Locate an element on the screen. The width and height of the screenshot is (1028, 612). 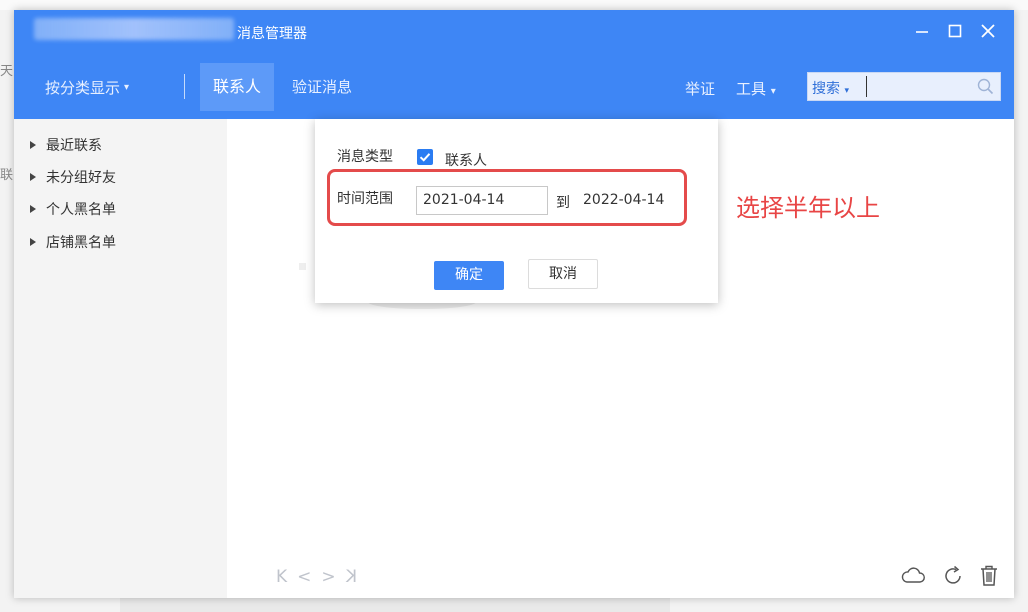
window-title: 消息管理器 is located at coordinates (272, 34).